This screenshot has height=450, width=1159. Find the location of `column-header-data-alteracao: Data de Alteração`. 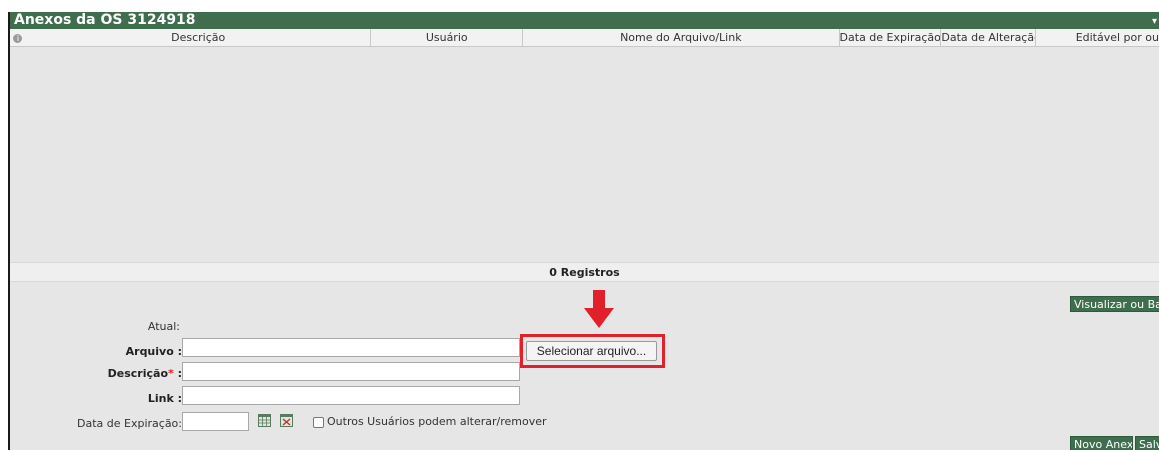

column-header-data-alteracao: Data de Alteração is located at coordinates (989, 38).